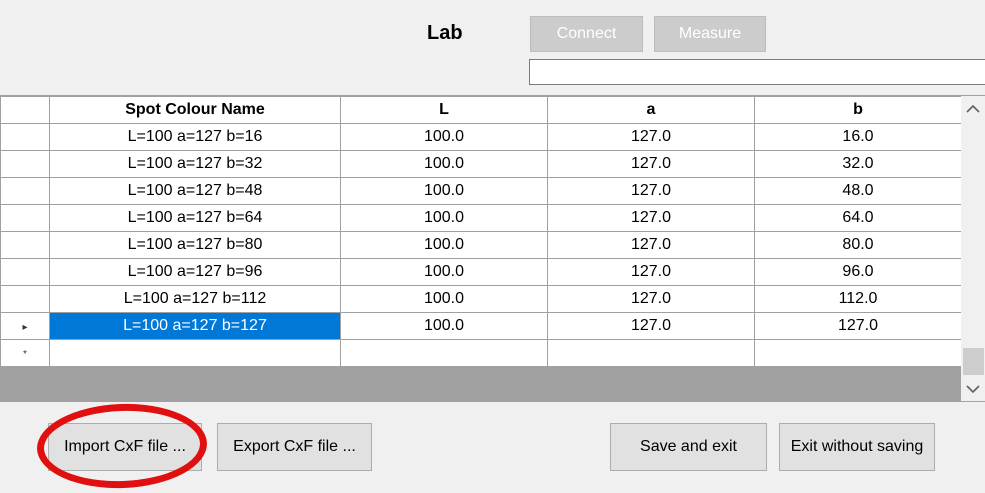  What do you see at coordinates (195, 164) in the screenshot?
I see `cell-spot-name: L=100 a=127 b=32` at bounding box center [195, 164].